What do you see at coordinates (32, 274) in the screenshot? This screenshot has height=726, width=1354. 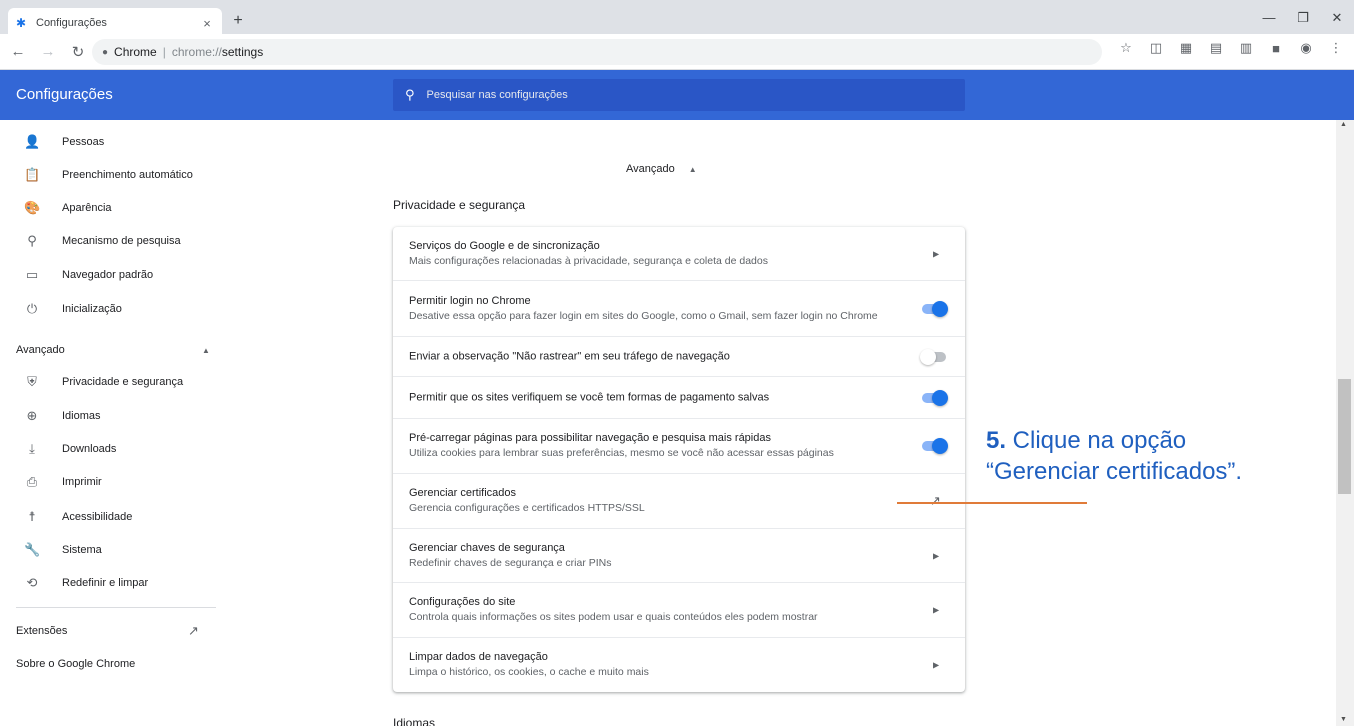 I see `browser-icon: ▭` at bounding box center [32, 274].